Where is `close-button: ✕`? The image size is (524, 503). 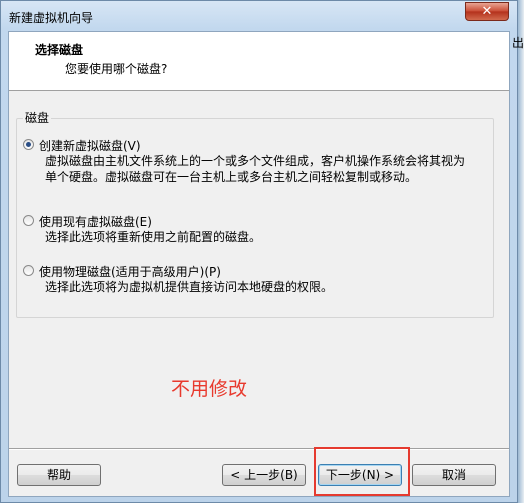 close-button: ✕ is located at coordinates (487, 11).